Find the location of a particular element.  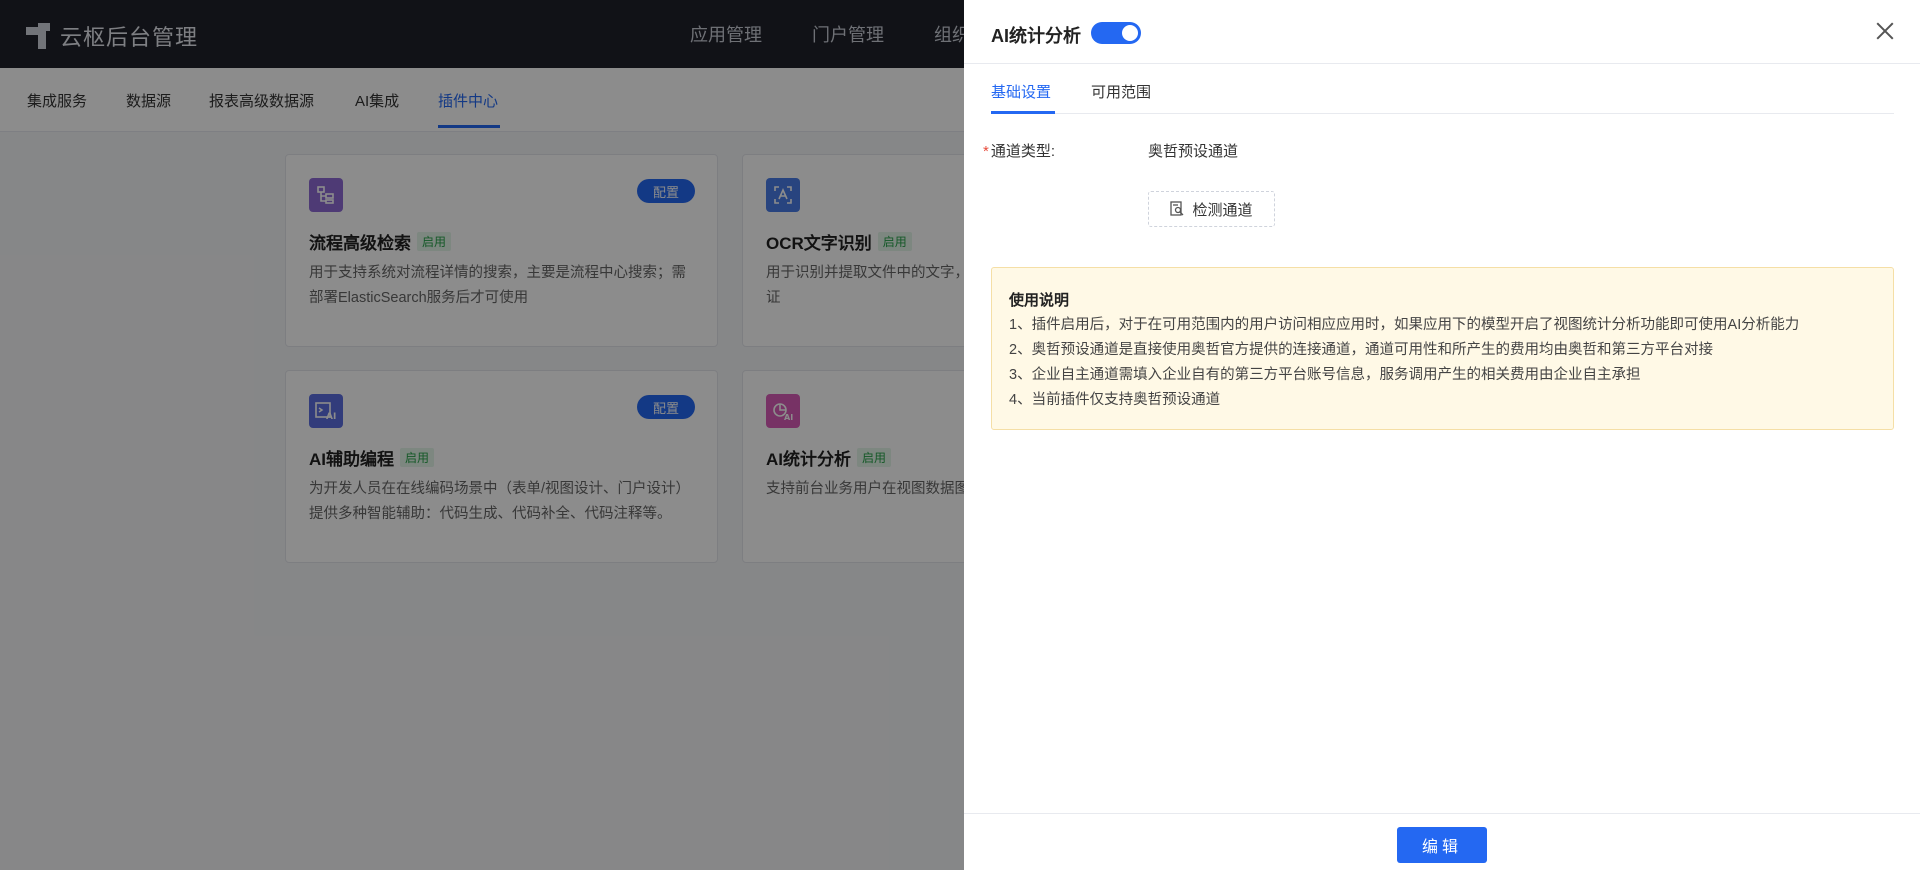

edit-button: 编辑 is located at coordinates (1442, 845).